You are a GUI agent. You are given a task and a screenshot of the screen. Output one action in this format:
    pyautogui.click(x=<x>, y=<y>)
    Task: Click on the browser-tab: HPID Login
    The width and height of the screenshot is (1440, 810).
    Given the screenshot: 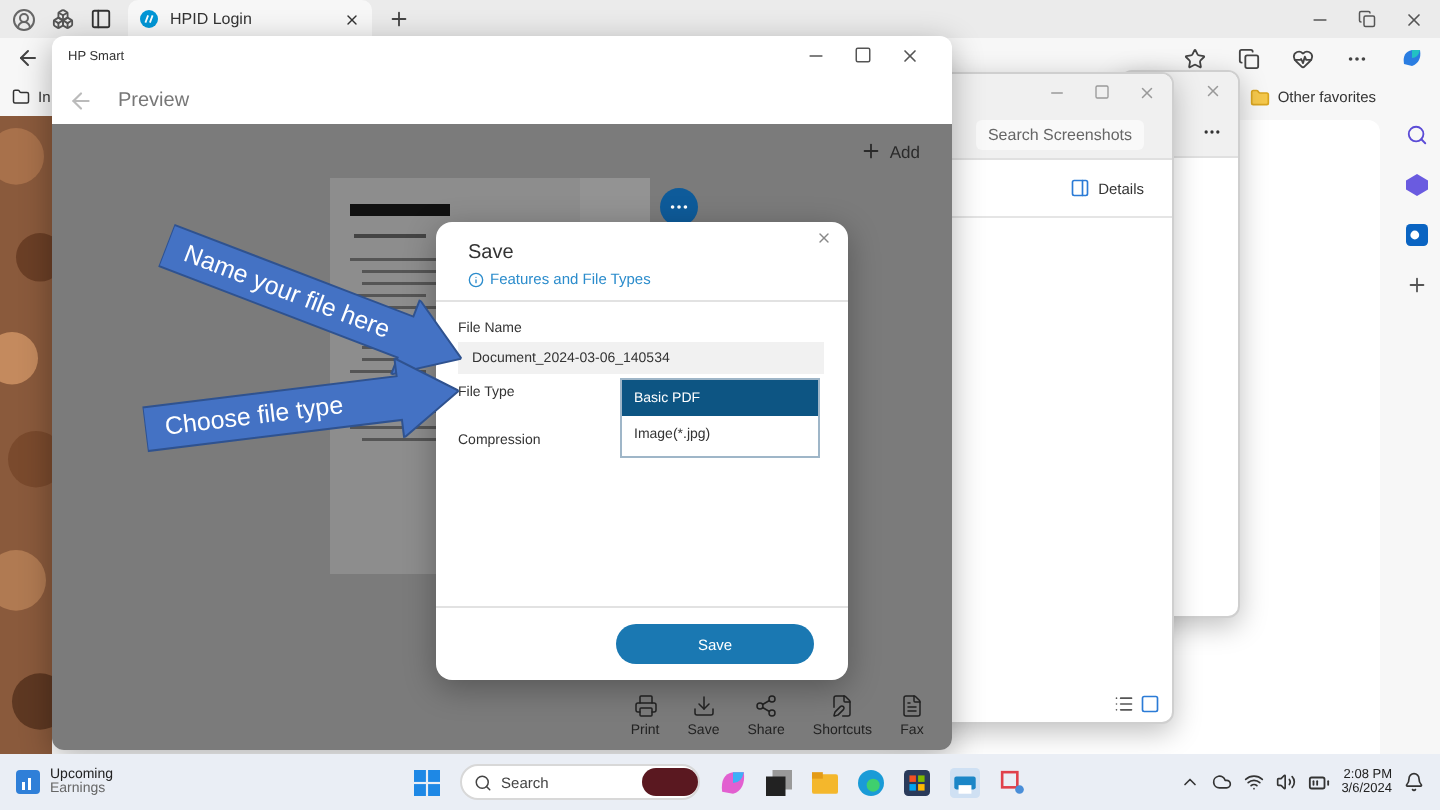 What is the action you would take?
    pyautogui.click(x=250, y=19)
    